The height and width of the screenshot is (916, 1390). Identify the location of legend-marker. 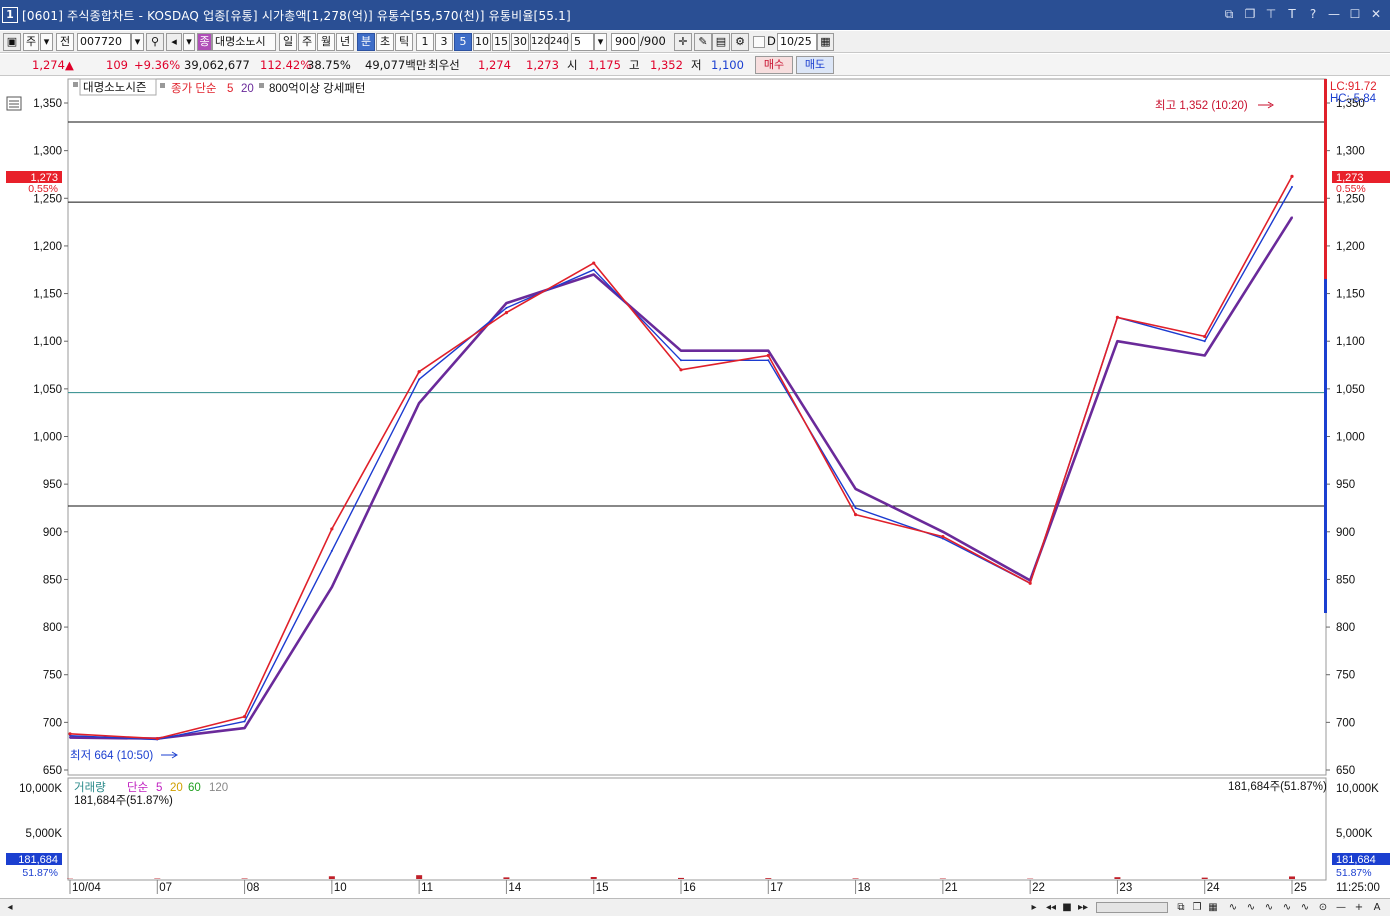
(75, 84).